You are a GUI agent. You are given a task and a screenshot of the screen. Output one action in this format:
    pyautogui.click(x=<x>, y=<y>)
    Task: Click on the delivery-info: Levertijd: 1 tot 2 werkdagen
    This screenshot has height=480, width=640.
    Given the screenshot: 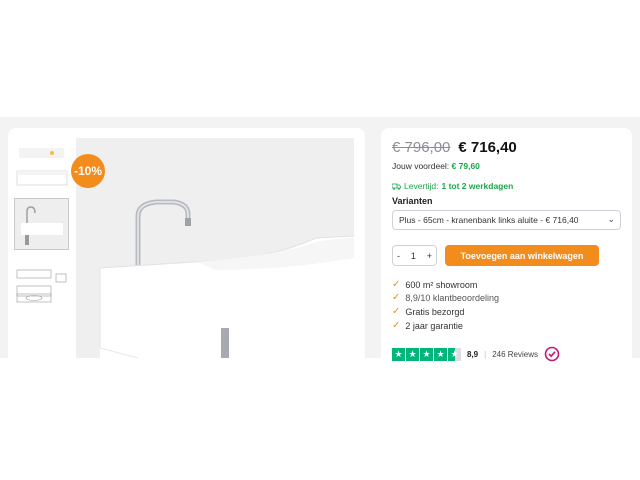 What is the action you would take?
    pyautogui.click(x=452, y=186)
    